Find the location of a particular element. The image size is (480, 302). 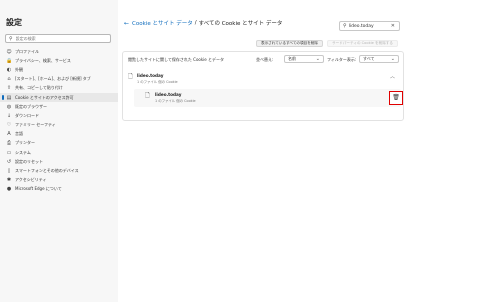

chevron-up-icon: ︿ is located at coordinates (392, 76).